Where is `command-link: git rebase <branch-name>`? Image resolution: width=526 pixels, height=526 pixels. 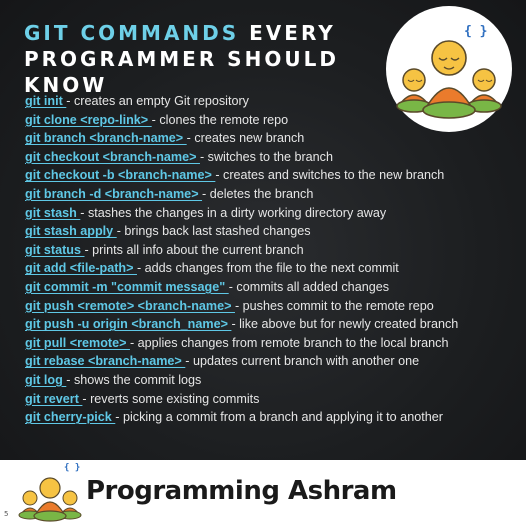 command-link: git rebase <branch-name> is located at coordinates (105, 361).